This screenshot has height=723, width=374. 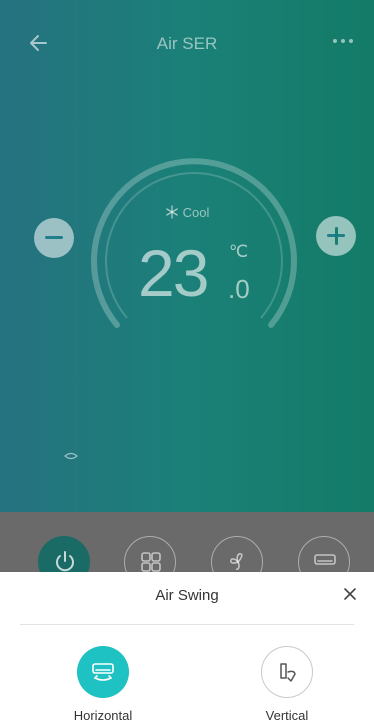 I want to click on increase-temp-button, so click(x=336, y=236).